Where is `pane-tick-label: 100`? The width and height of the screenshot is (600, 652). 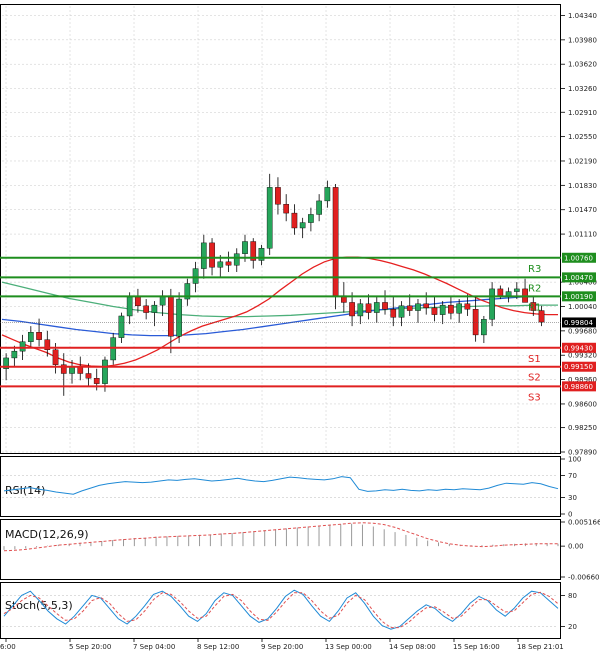
pane-tick-label: 100 is located at coordinates (574, 460).